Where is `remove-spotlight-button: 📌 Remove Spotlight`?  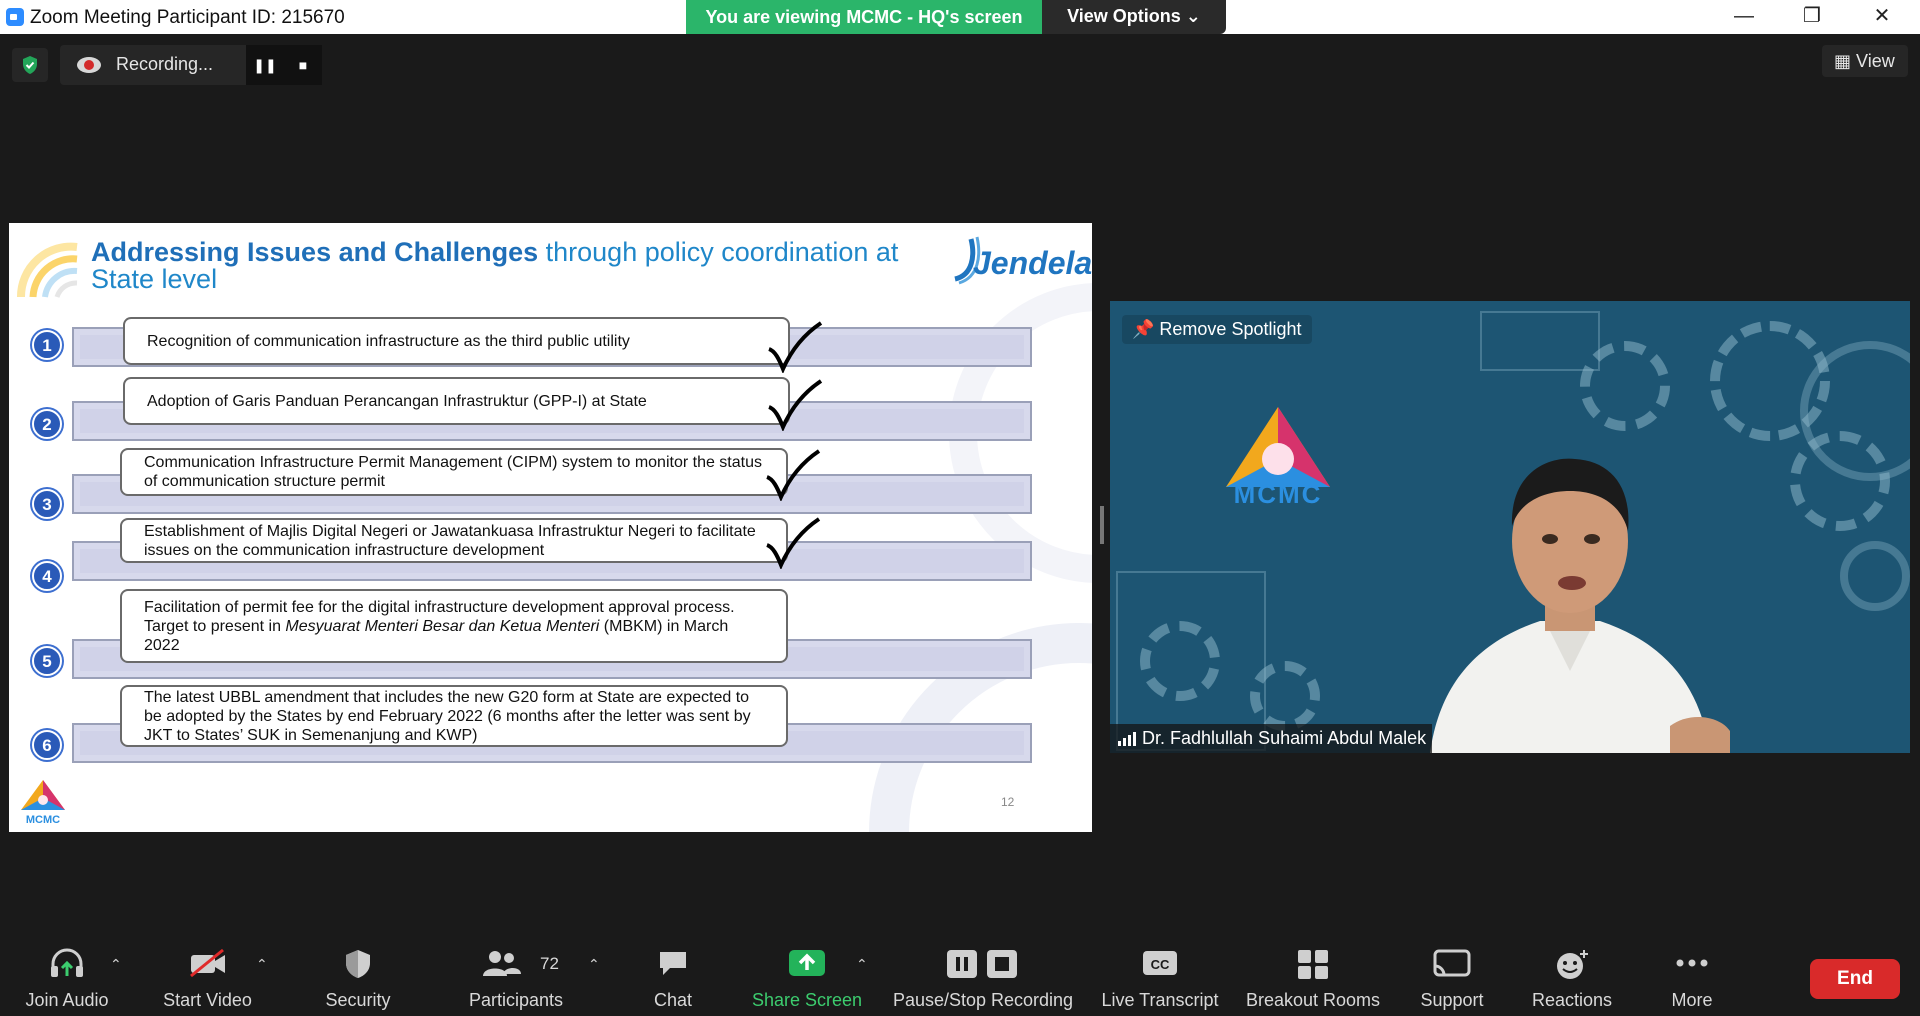
remove-spotlight-button: 📌 Remove Spotlight is located at coordinates (1217, 329).